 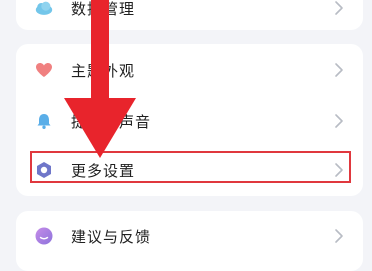 I want to click on settings-row-label: 主题外观, so click(x=103, y=70).